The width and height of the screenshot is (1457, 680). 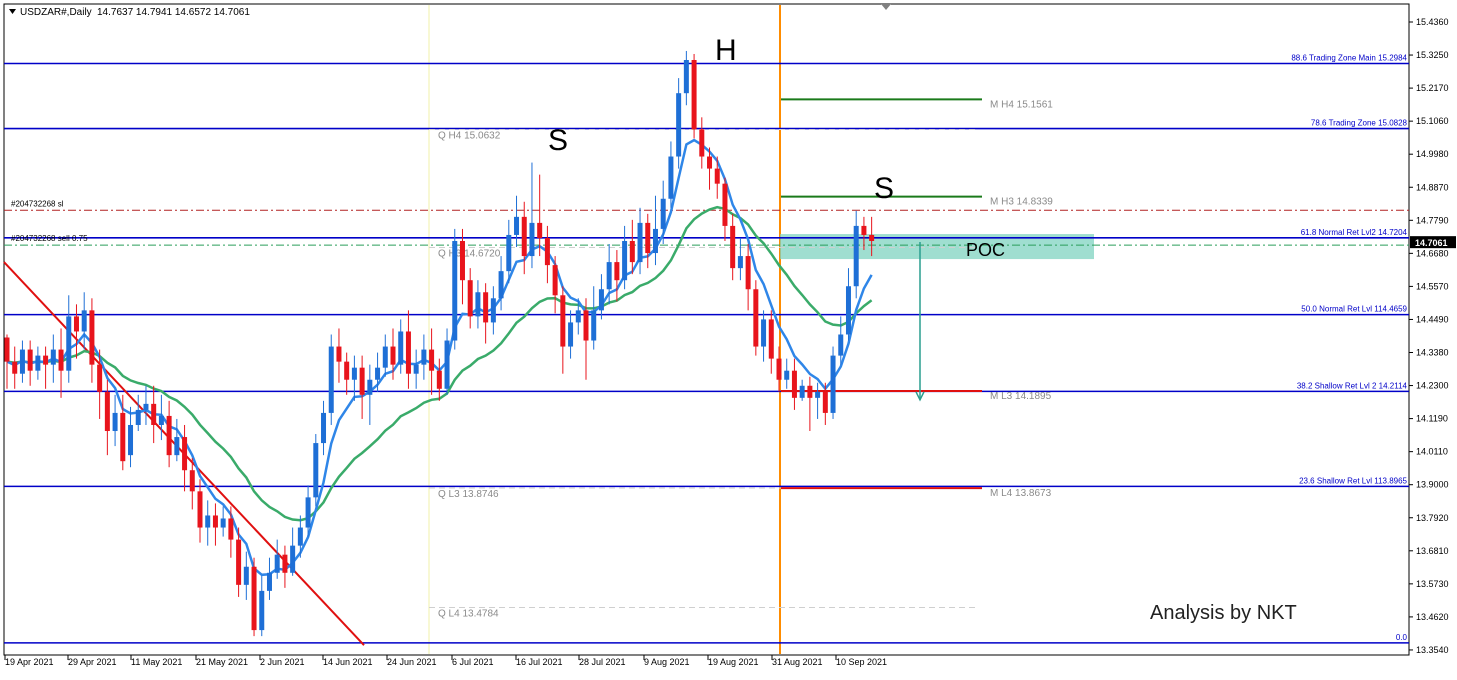 What do you see at coordinates (1432, 55) in the screenshot?
I see `y-axis-tick-label: 15.3250` at bounding box center [1432, 55].